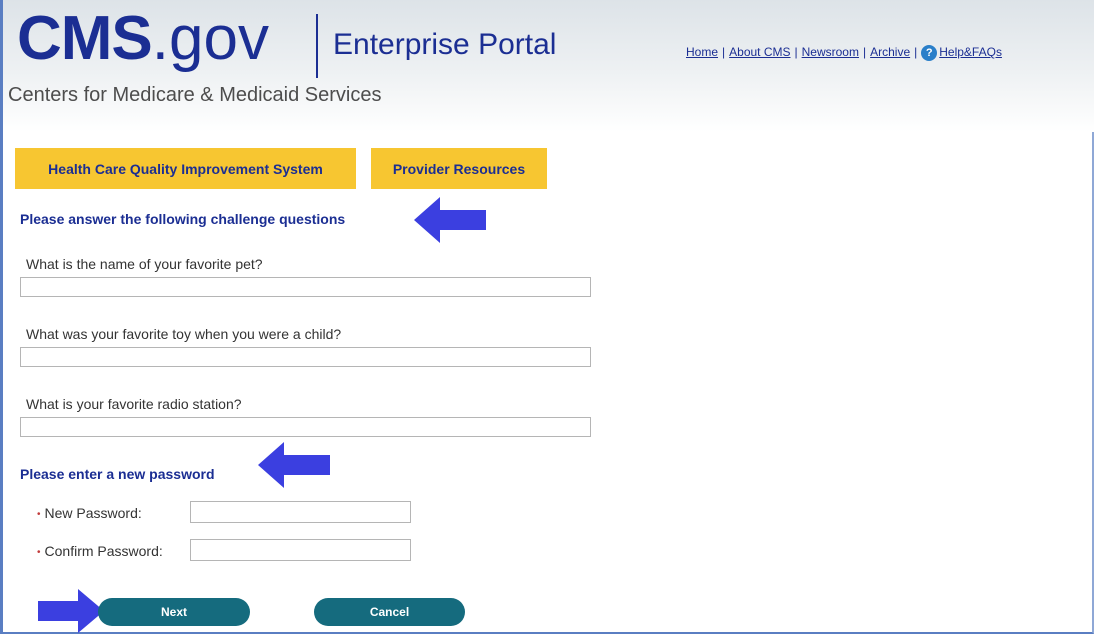 Image resolution: width=1096 pixels, height=636 pixels. Describe the element at coordinates (702, 52) in the screenshot. I see `nav-home-link: Home` at that location.